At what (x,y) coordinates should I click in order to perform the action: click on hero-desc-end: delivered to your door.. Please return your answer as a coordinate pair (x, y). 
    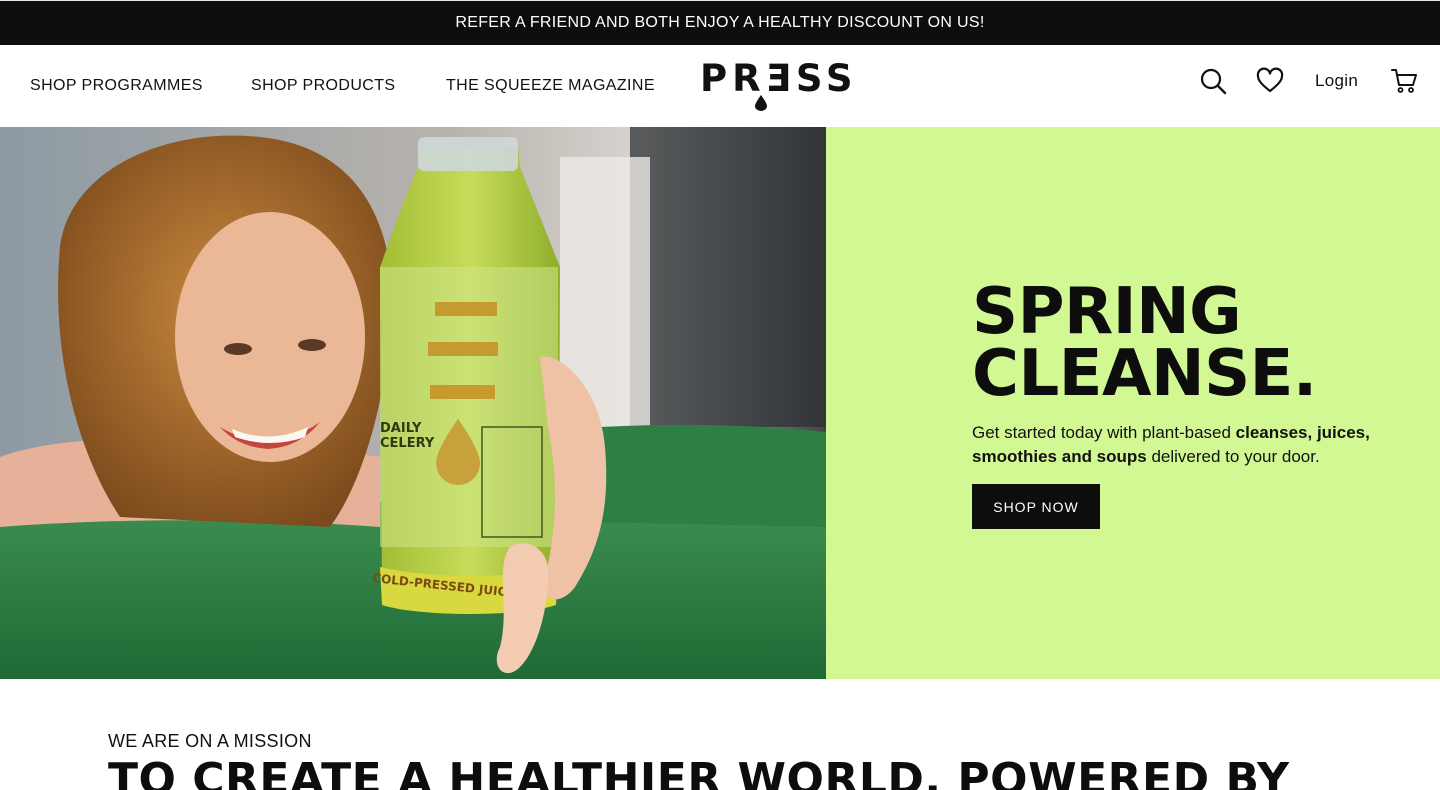
    Looking at the image, I should click on (1233, 456).